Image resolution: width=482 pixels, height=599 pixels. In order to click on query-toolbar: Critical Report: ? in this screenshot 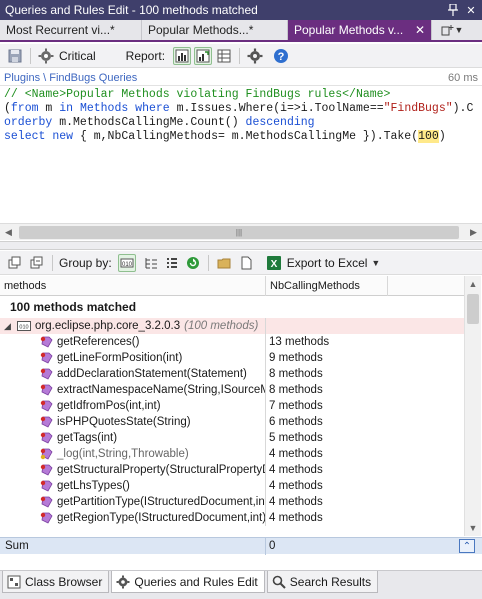, I will do `click(241, 56)`.